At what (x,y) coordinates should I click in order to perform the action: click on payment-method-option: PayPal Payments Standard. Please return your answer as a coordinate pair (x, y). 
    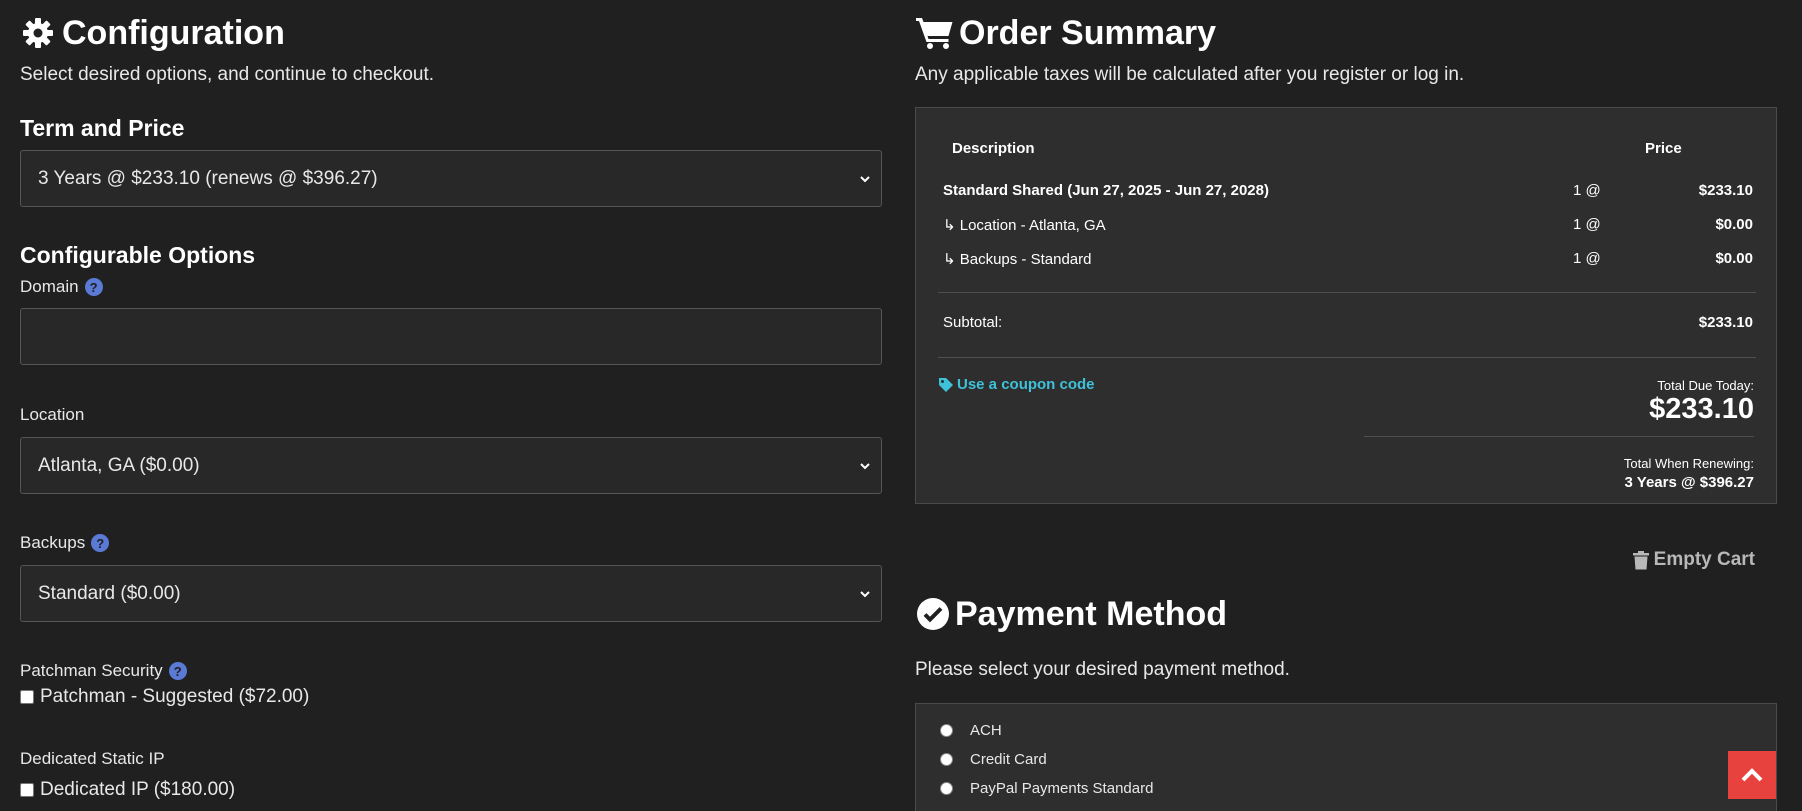
    Looking at the image, I should click on (1046, 788).